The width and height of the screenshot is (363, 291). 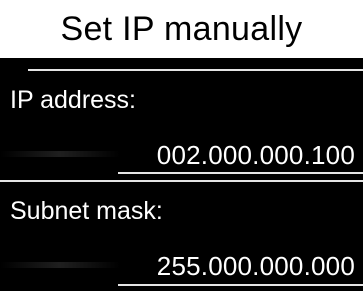 I want to click on row-shade-mask, so click(x=60, y=265).